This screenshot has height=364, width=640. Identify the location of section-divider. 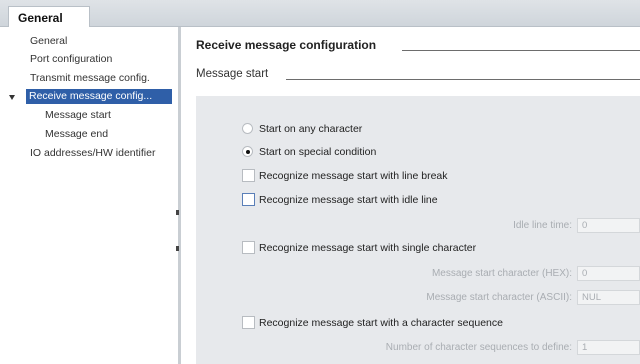
(521, 50).